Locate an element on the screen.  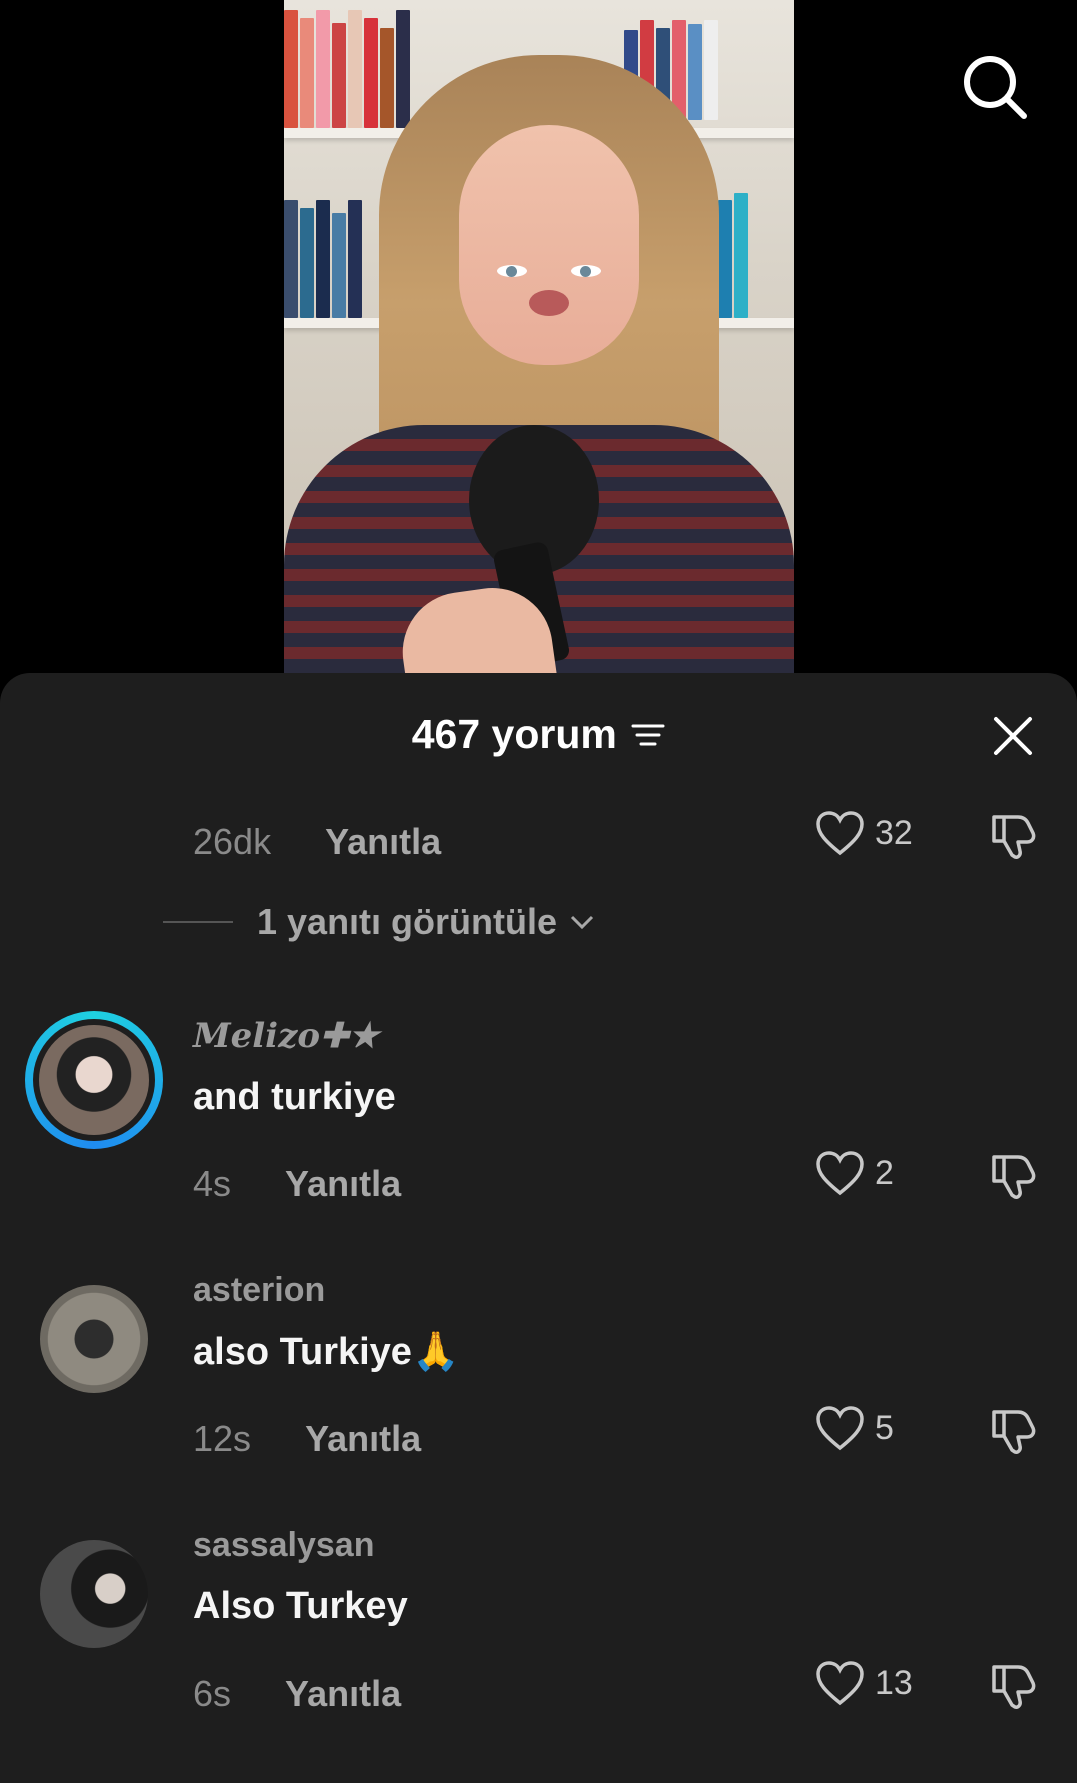
comment-time: 26dk is located at coordinates (232, 841).